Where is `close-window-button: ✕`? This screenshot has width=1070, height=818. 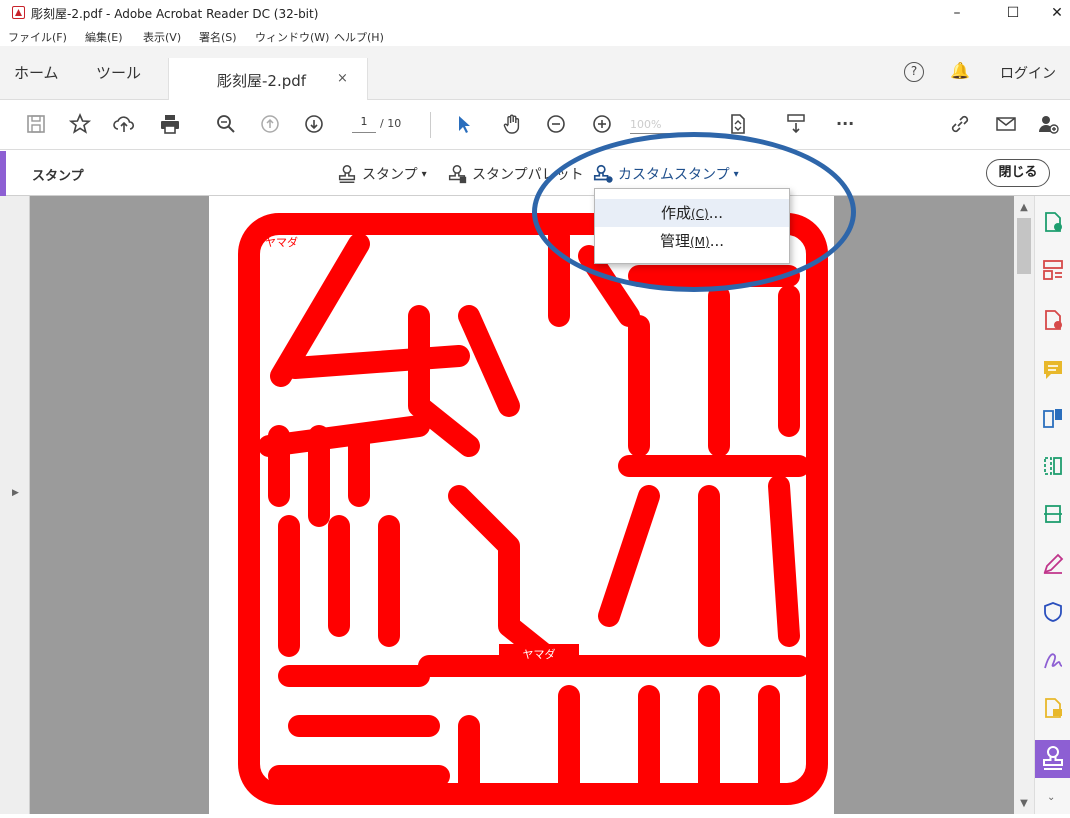
close-window-button: ✕ is located at coordinates (1052, 13).